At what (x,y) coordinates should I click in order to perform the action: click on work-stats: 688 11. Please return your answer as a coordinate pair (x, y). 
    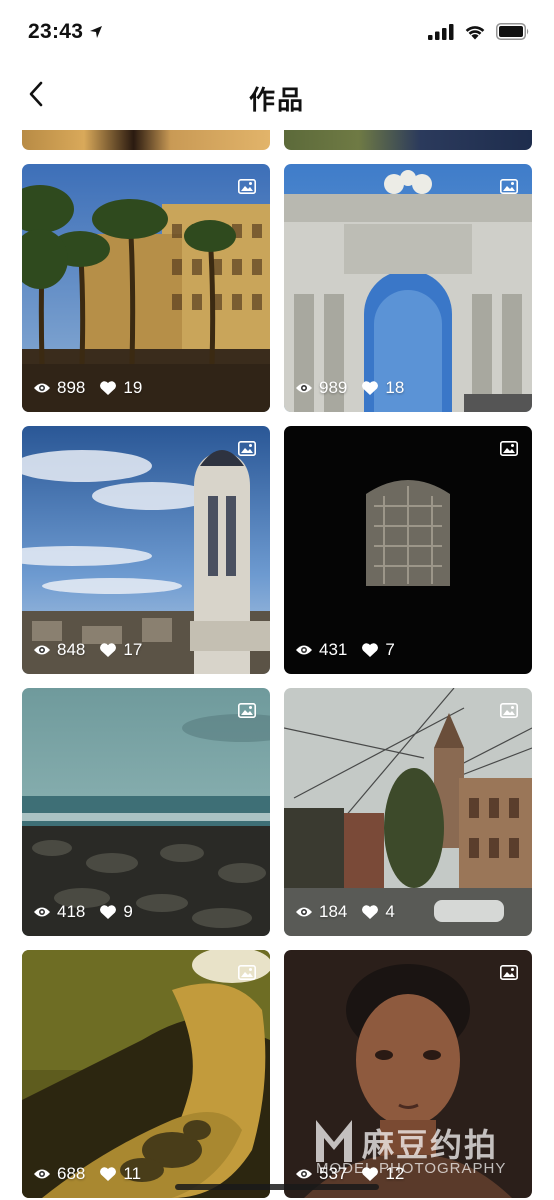
    Looking at the image, I should click on (87, 1174).